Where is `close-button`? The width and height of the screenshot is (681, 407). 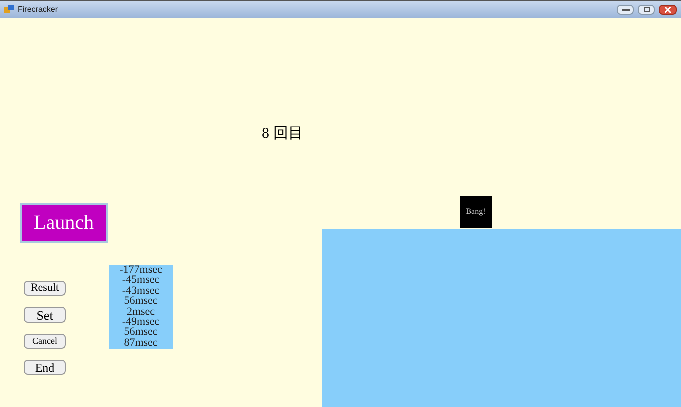 close-button is located at coordinates (668, 9).